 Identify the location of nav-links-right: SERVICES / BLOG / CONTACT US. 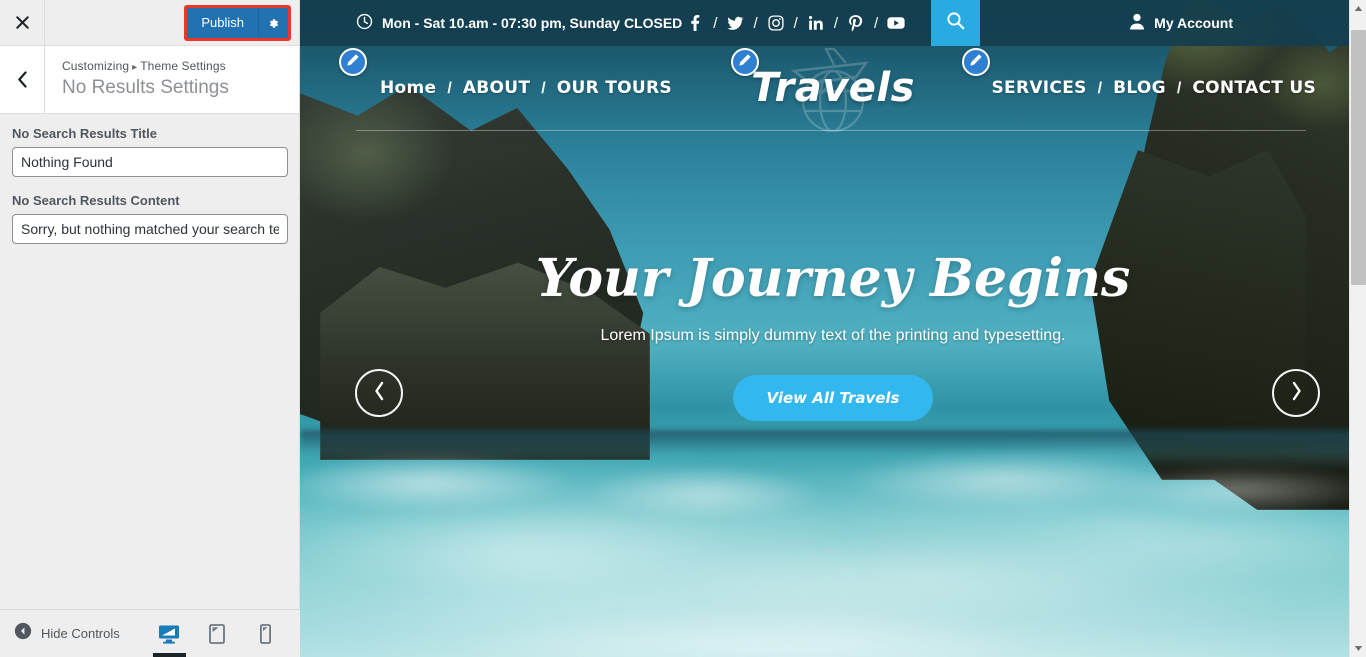
(1153, 88).